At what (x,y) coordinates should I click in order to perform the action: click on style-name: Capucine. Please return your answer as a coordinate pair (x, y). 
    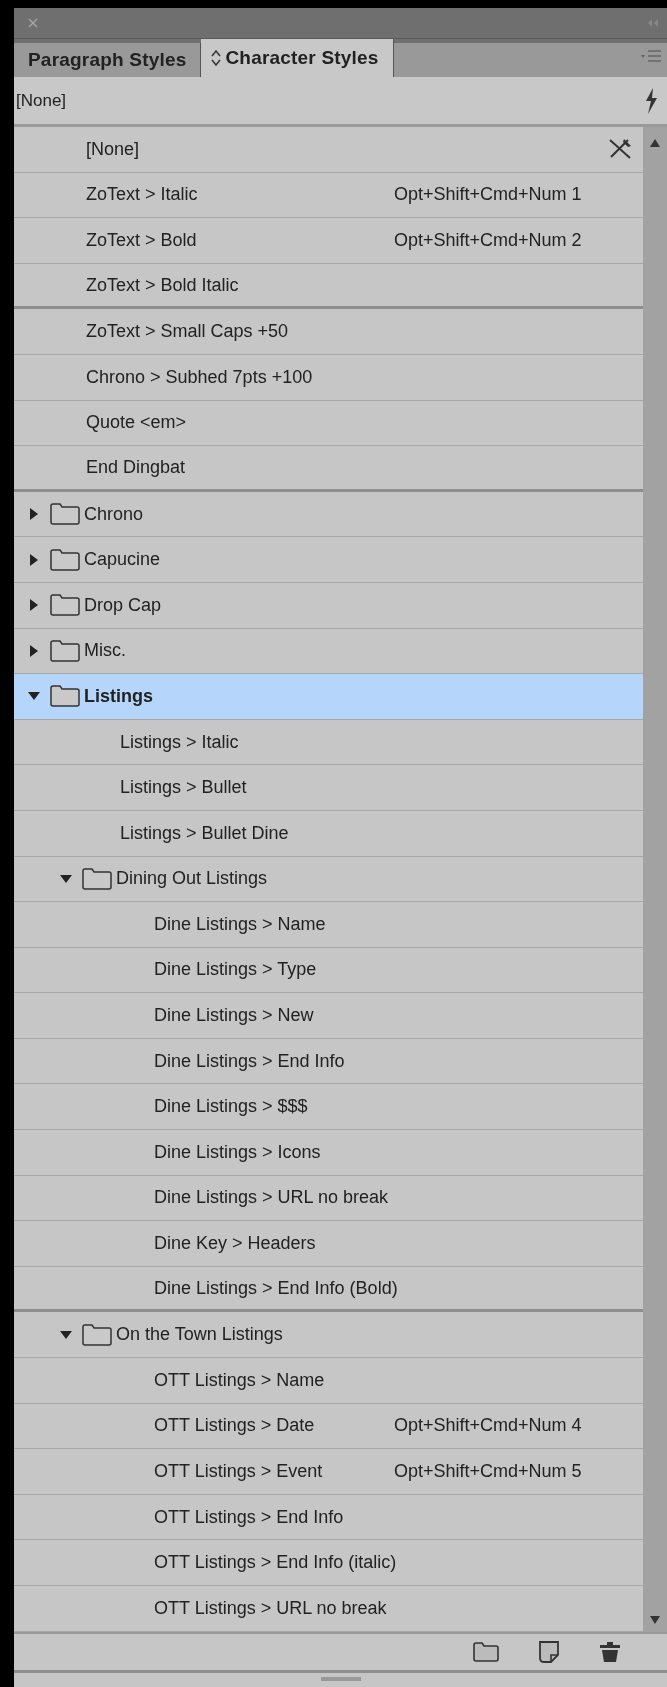
    Looking at the image, I should click on (122, 560).